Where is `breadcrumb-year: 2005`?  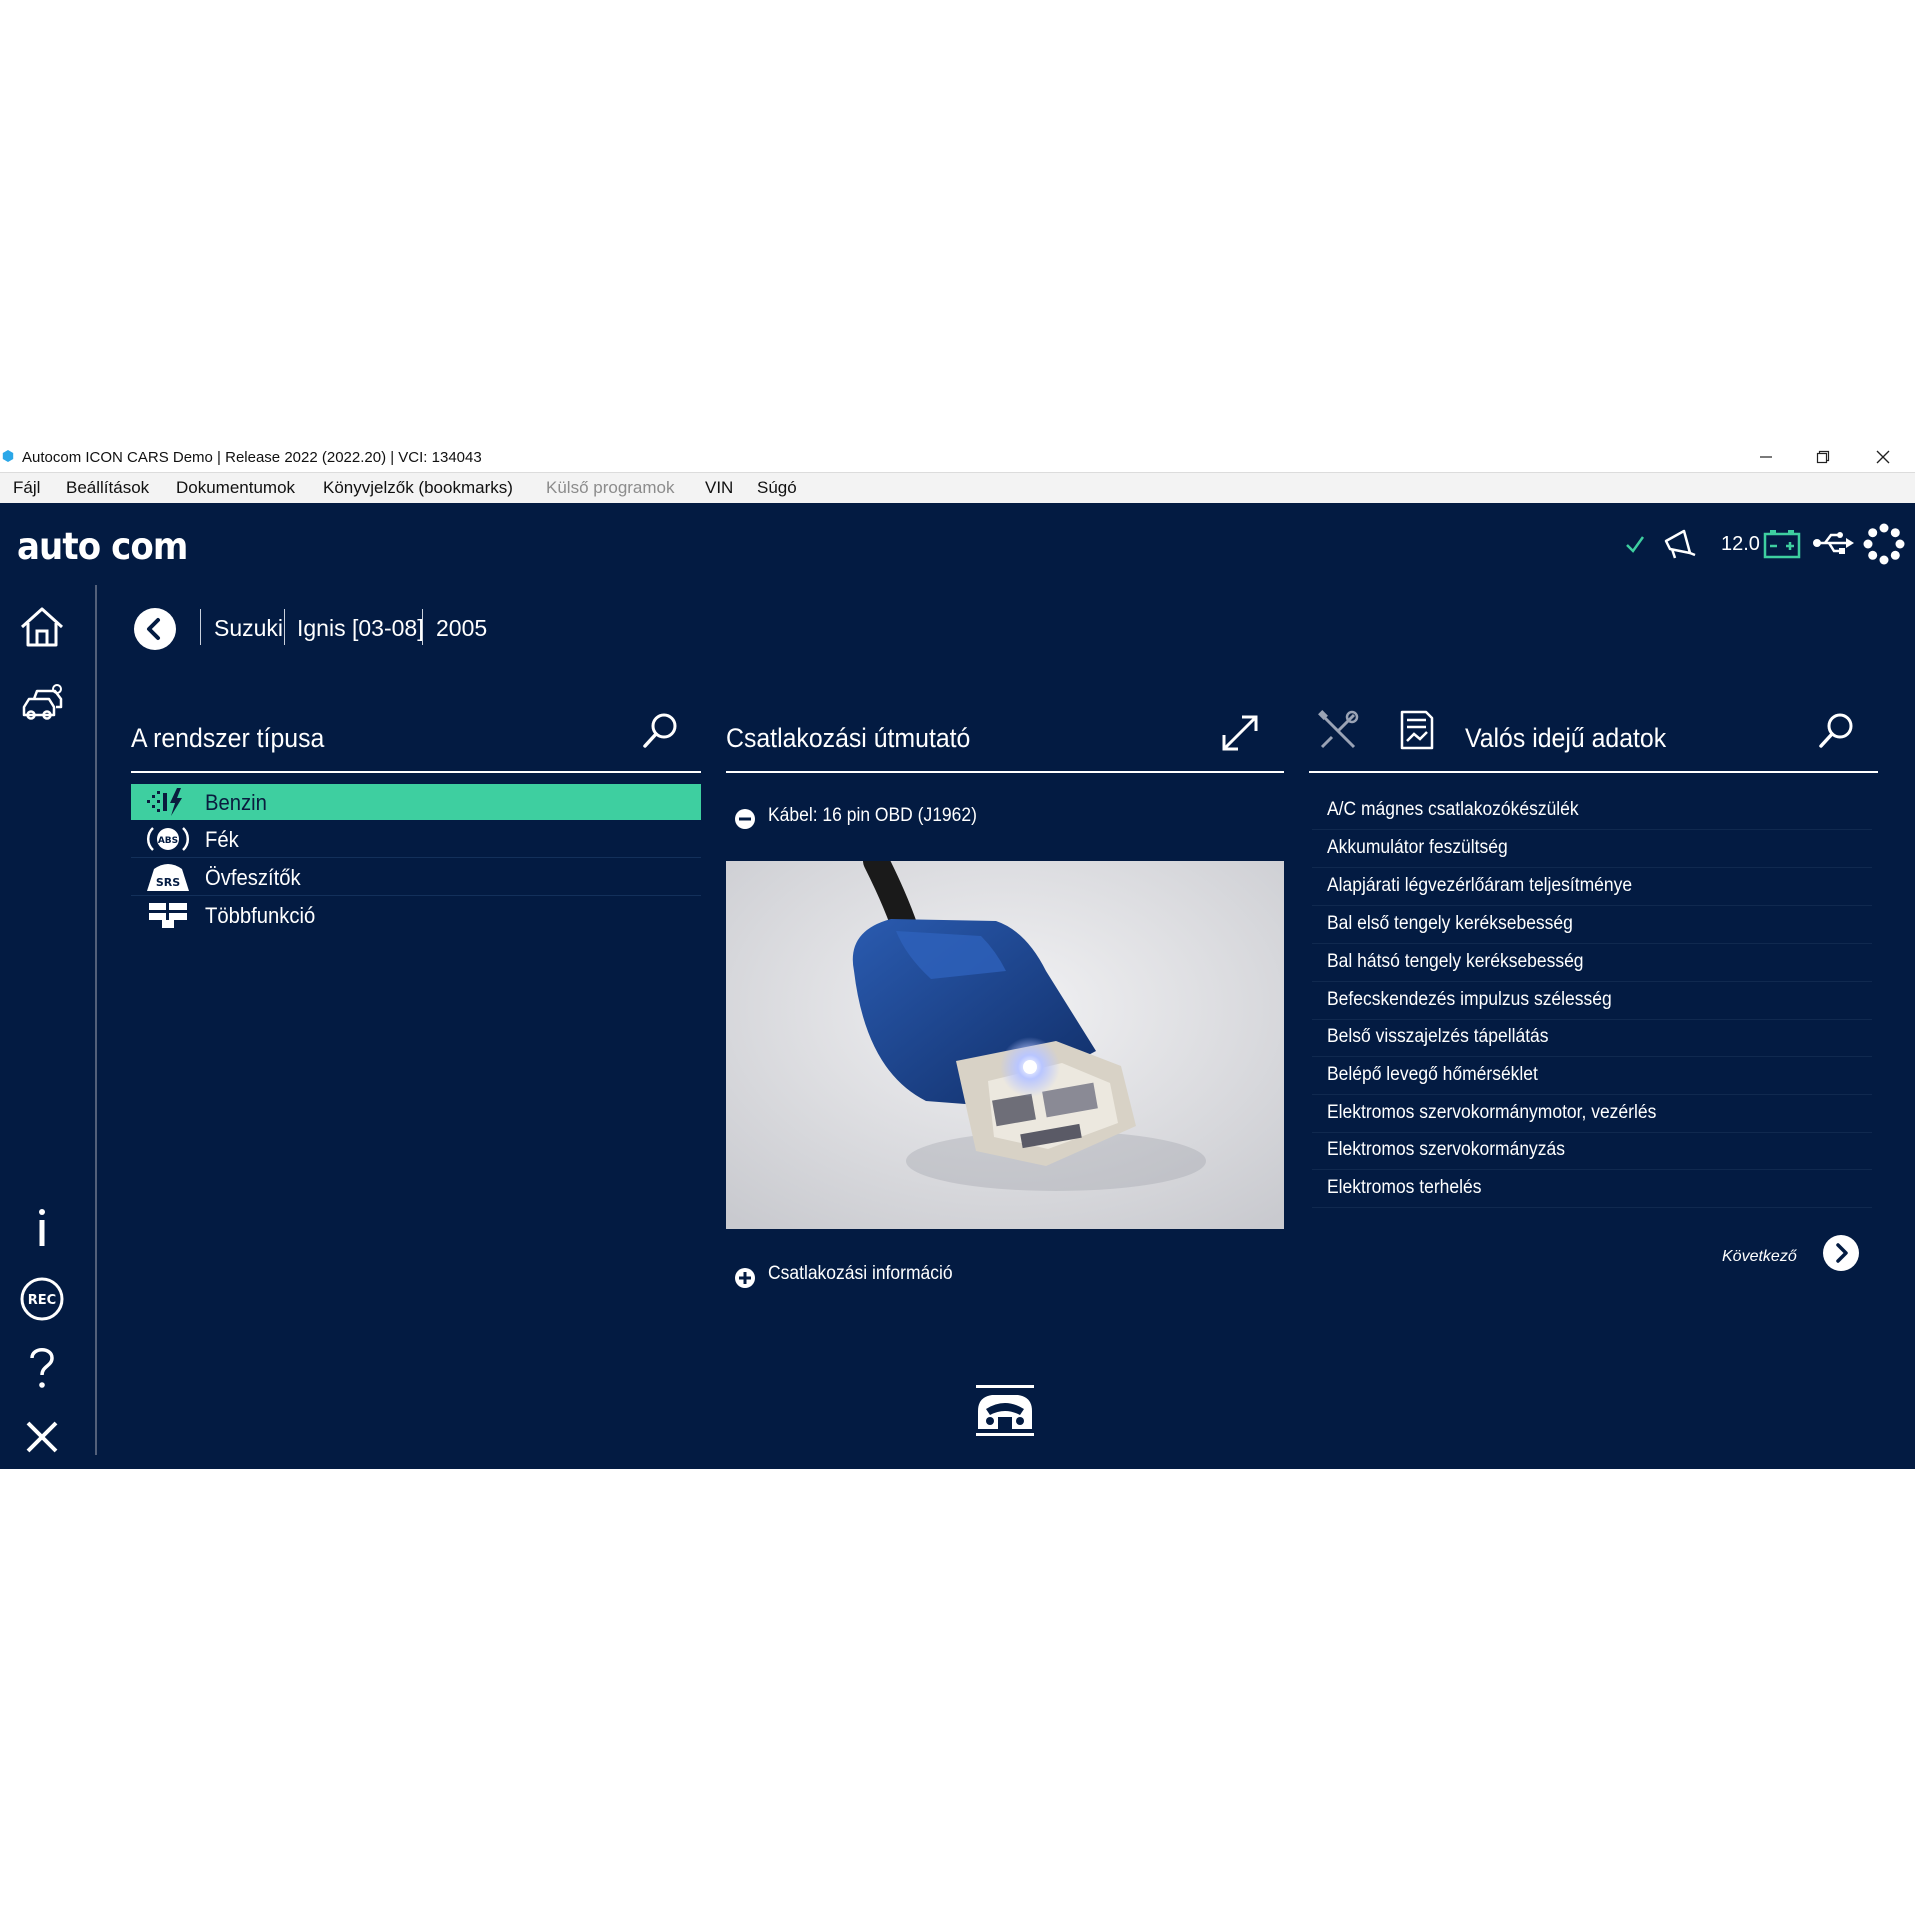
breadcrumb-year: 2005 is located at coordinates (461, 628).